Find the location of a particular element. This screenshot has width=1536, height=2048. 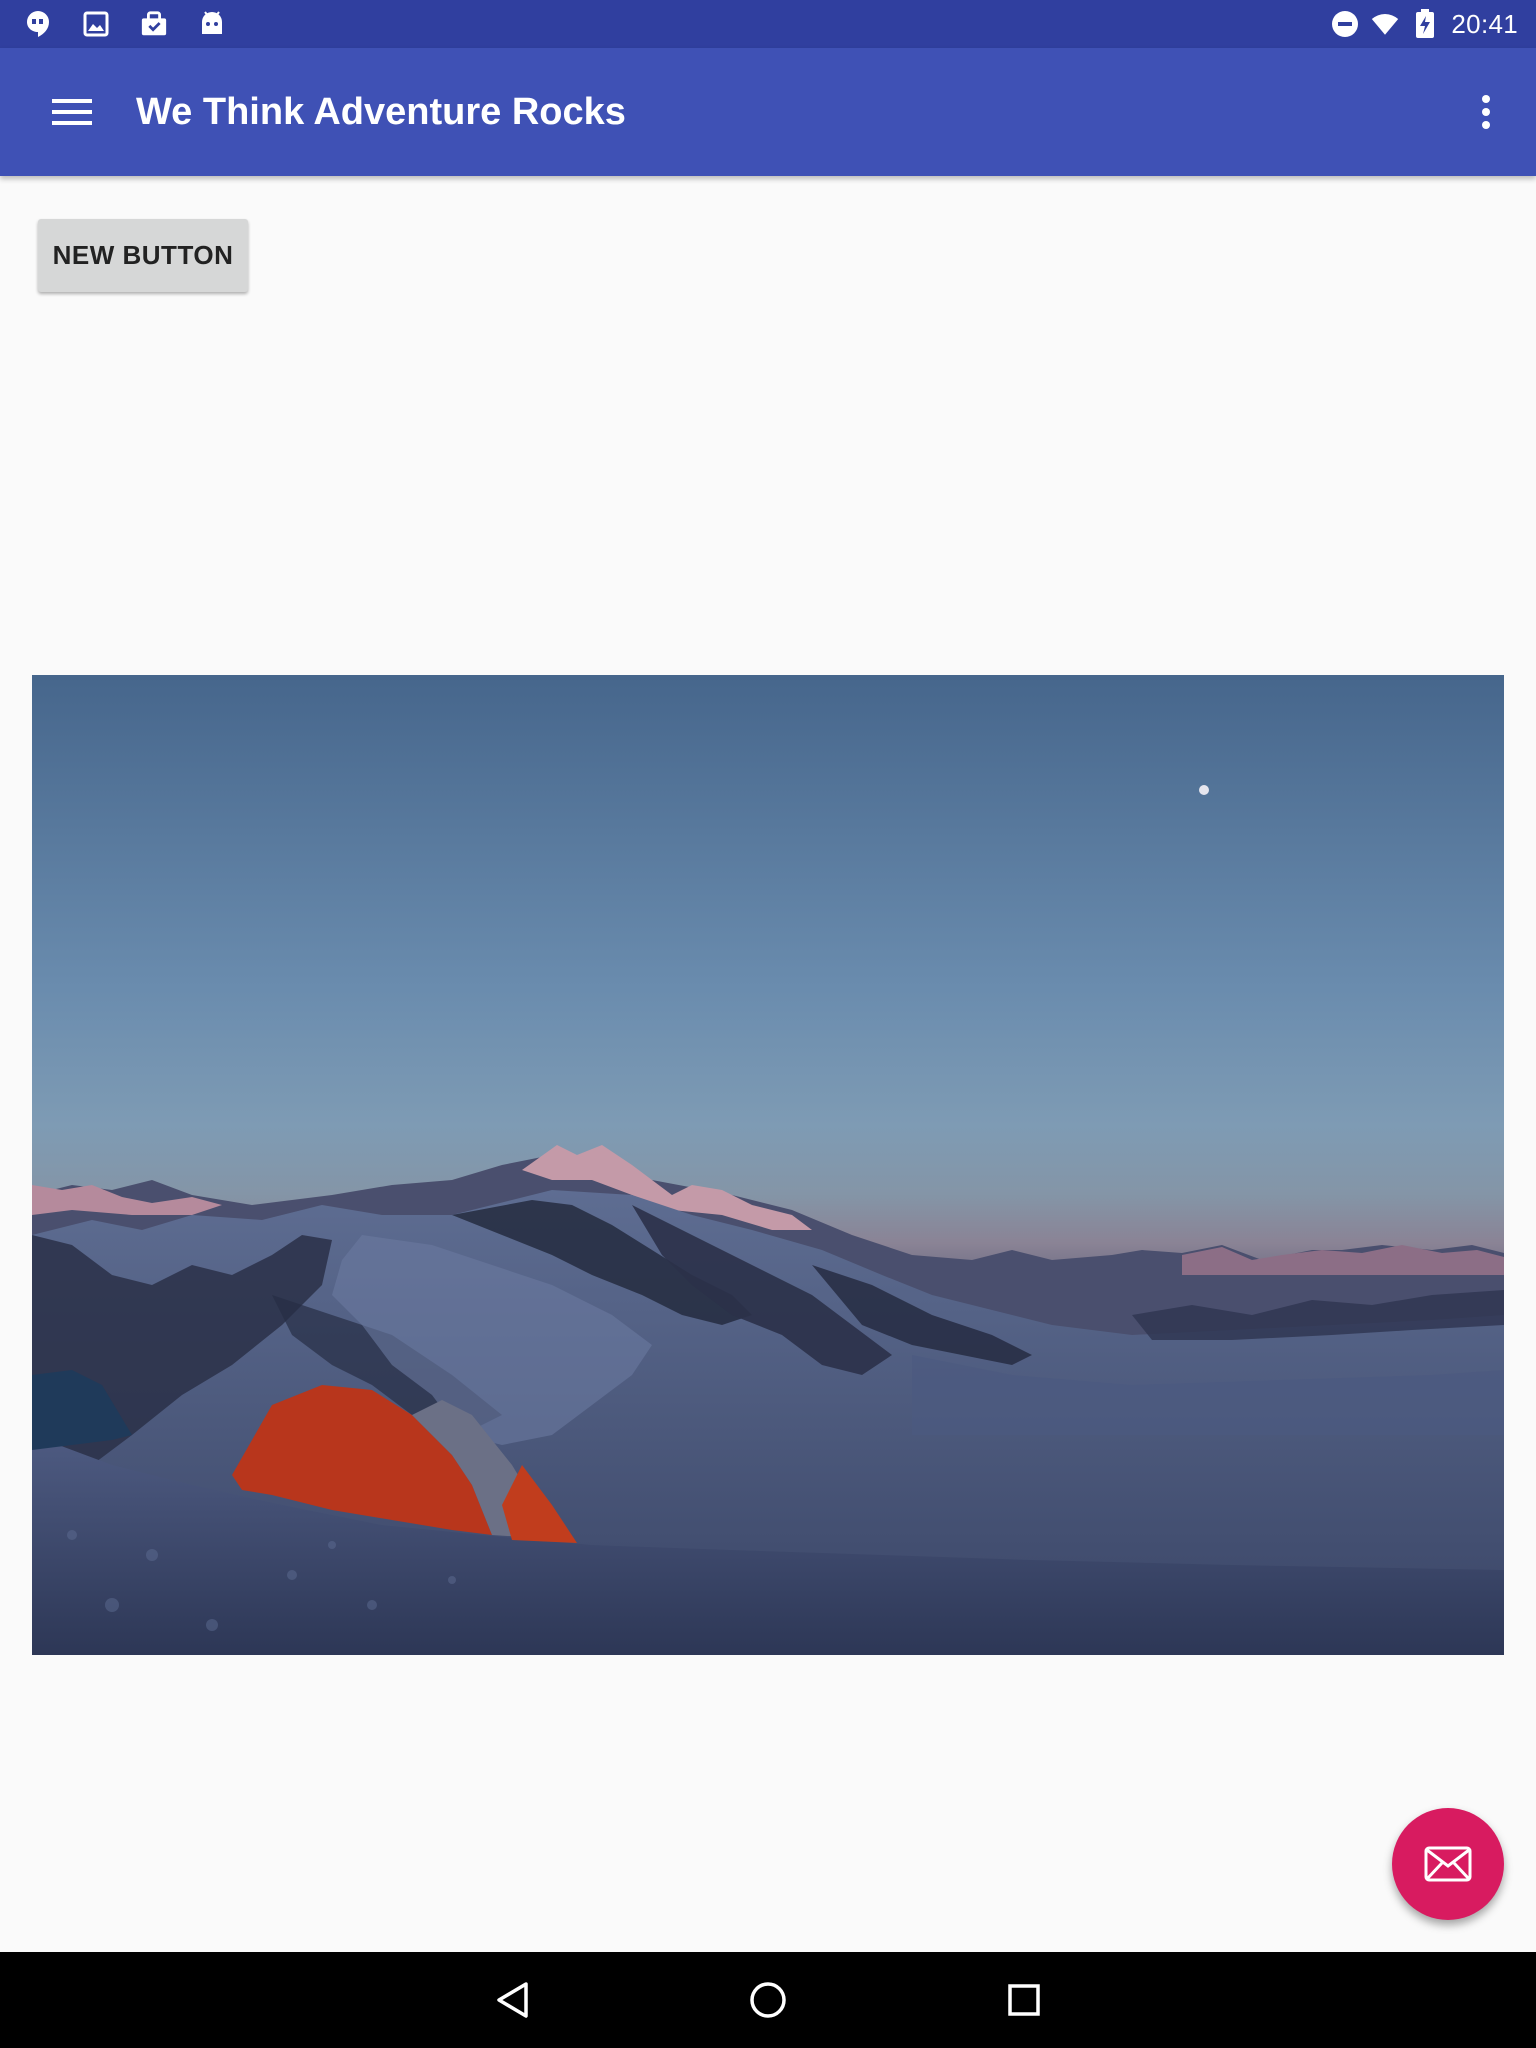

notification-icons is located at coordinates (125, 24).